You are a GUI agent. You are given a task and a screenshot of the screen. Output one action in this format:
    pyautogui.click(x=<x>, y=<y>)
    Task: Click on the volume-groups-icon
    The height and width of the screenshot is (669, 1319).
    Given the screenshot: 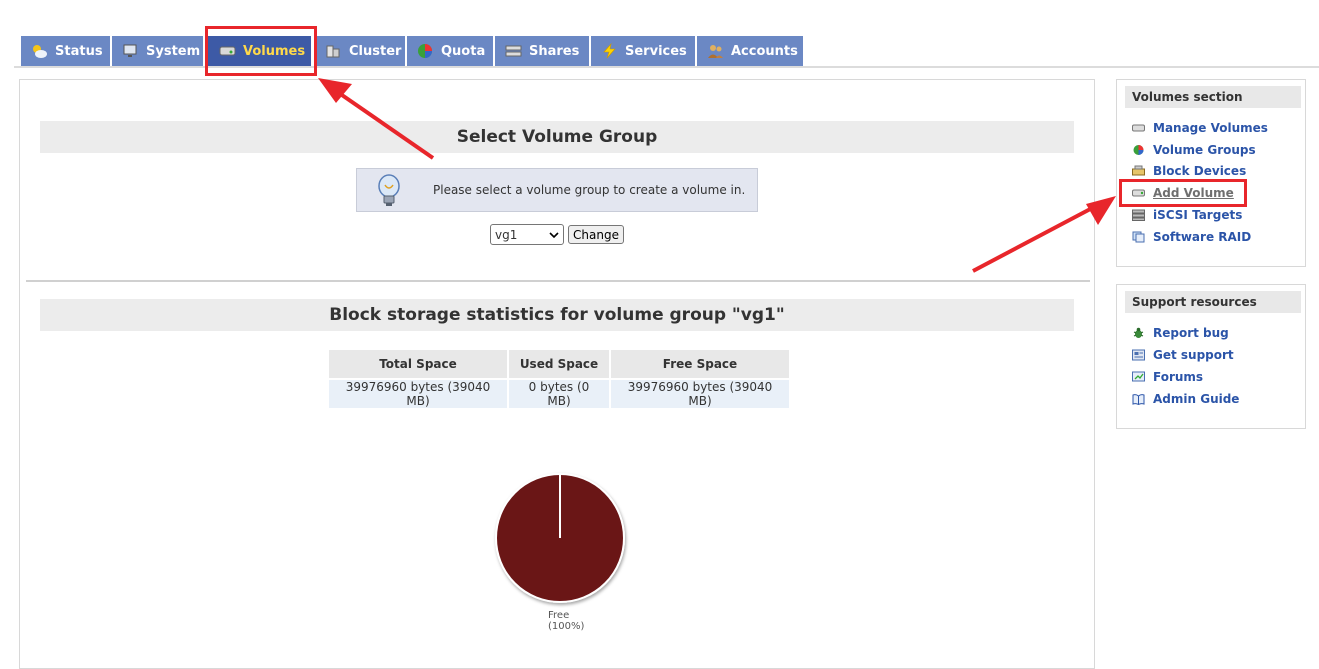 What is the action you would take?
    pyautogui.click(x=1138, y=150)
    